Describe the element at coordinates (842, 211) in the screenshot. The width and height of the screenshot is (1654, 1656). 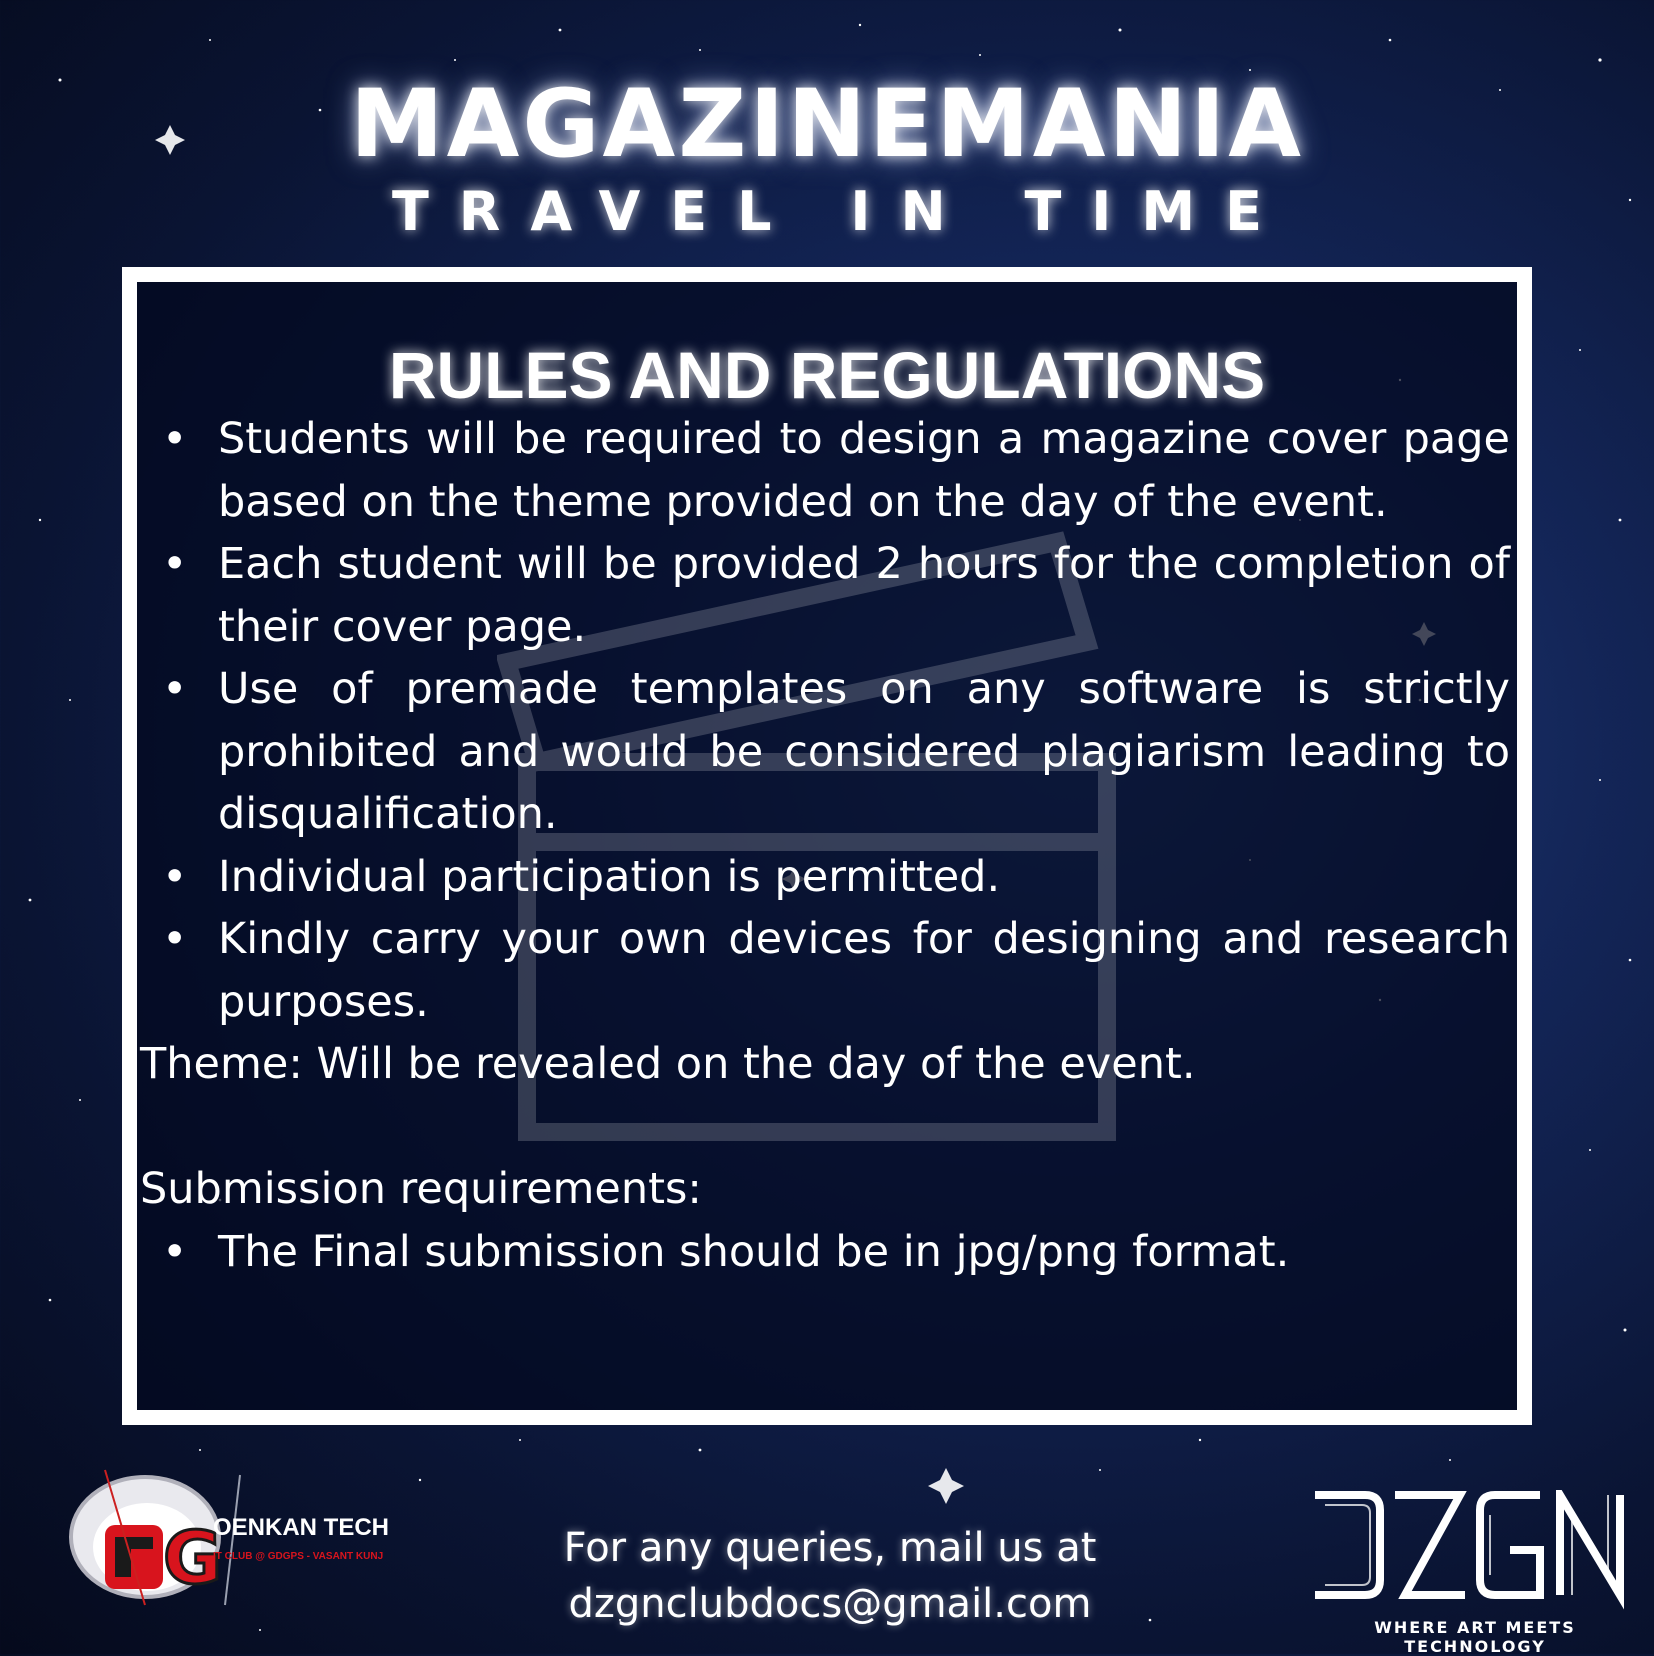
I see `event-subtitle: TRAVEL IN TIME` at that location.